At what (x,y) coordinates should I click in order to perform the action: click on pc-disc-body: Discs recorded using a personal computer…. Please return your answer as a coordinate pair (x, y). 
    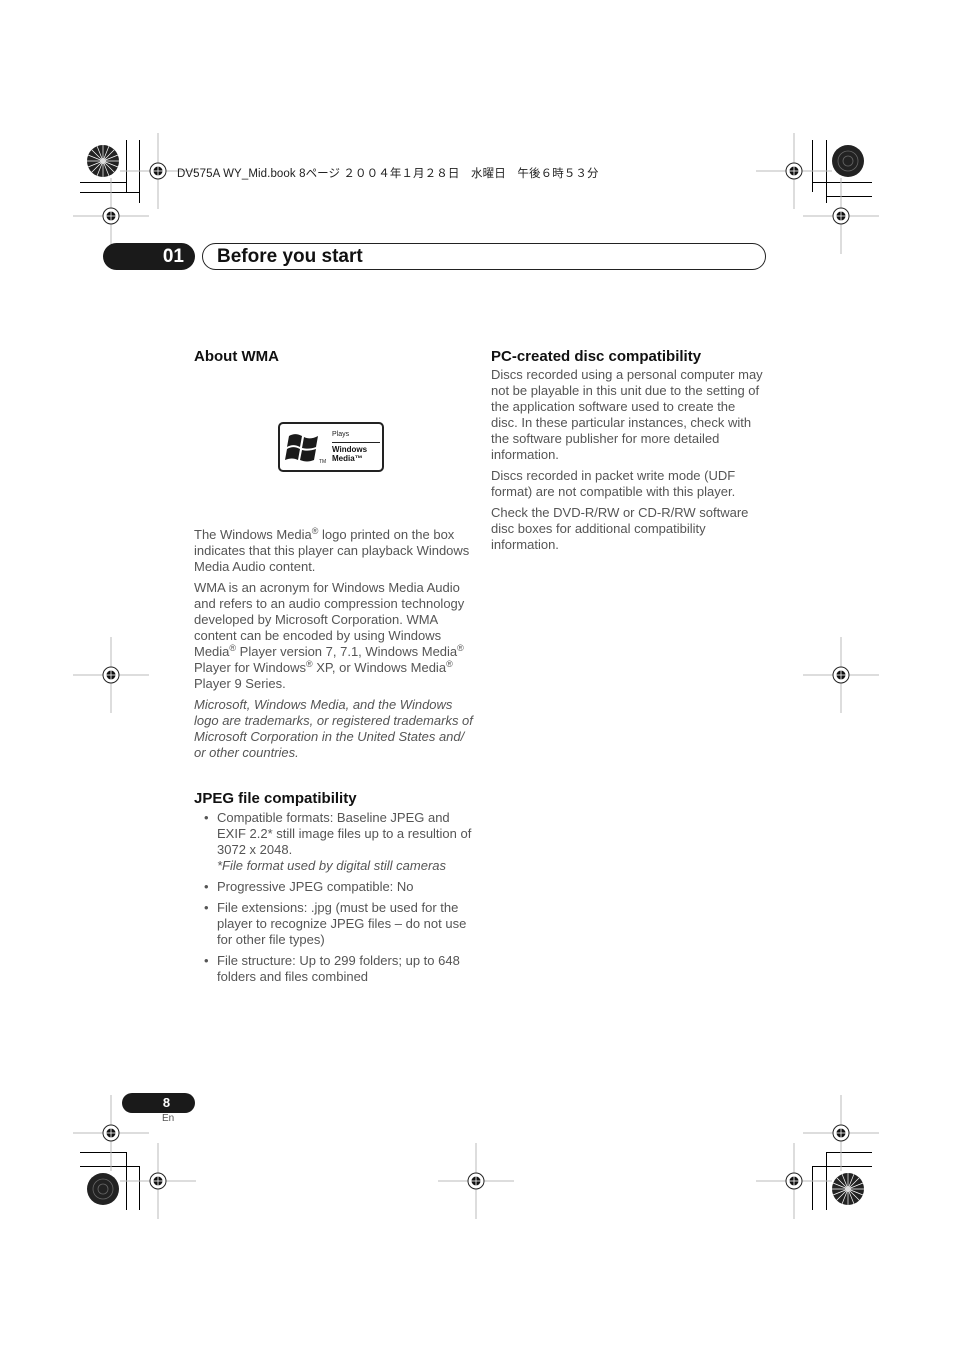
    Looking at the image, I should click on (627, 462).